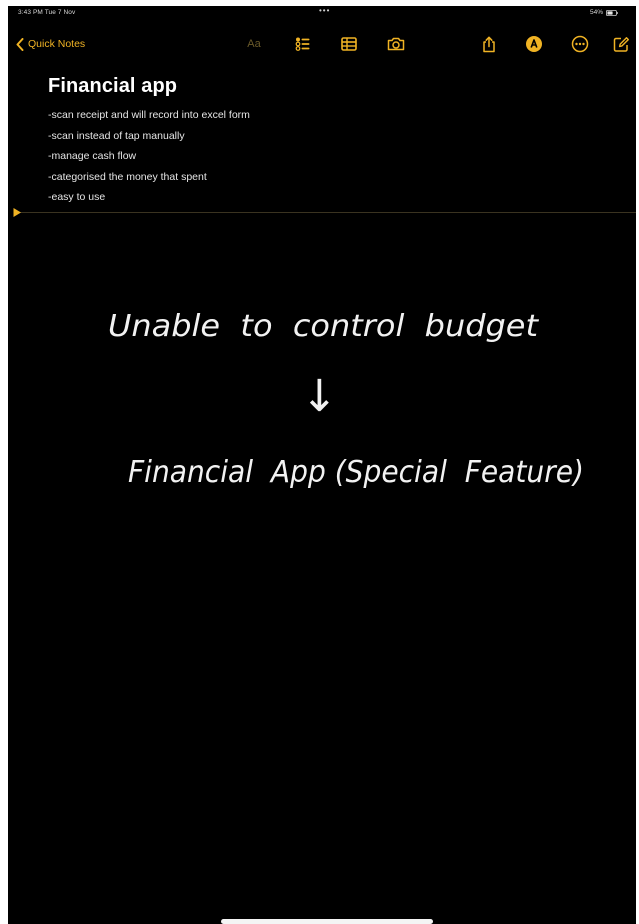 The height and width of the screenshot is (924, 639). Describe the element at coordinates (323, 326) in the screenshot. I see `handwriting-line-1: Unable to control budget` at that location.